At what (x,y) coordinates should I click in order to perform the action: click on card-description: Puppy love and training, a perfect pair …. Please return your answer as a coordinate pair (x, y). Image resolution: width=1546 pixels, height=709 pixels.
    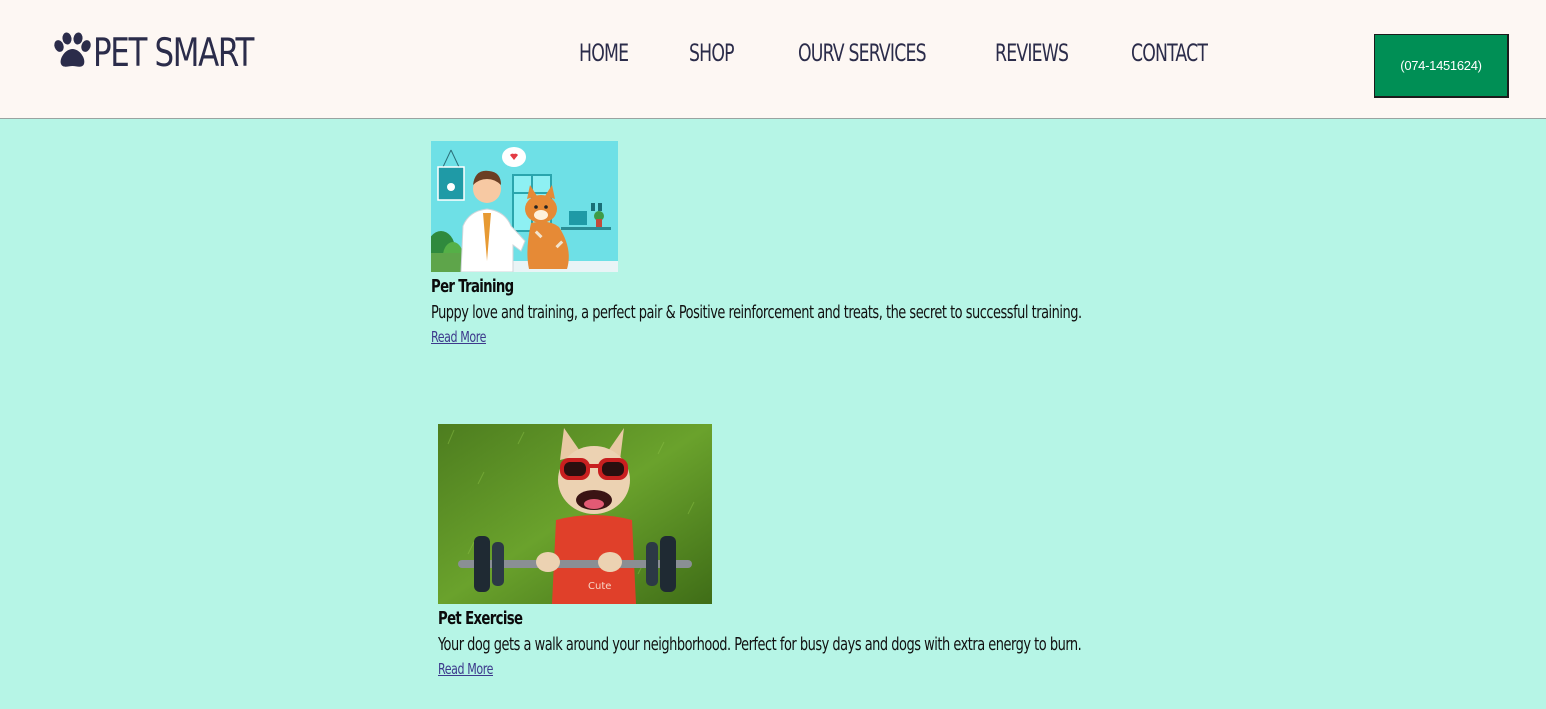
    Looking at the image, I should click on (756, 312).